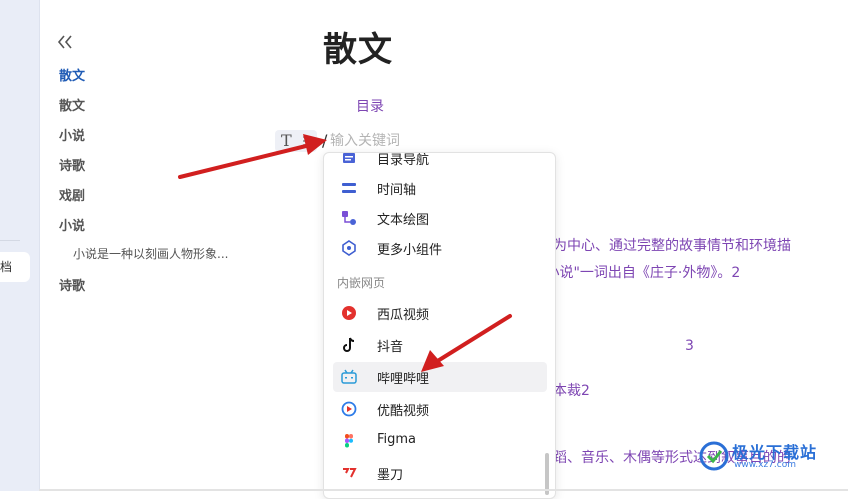 This screenshot has height=499, width=848. I want to click on outline-item-drama: 戏剧, so click(72, 194).